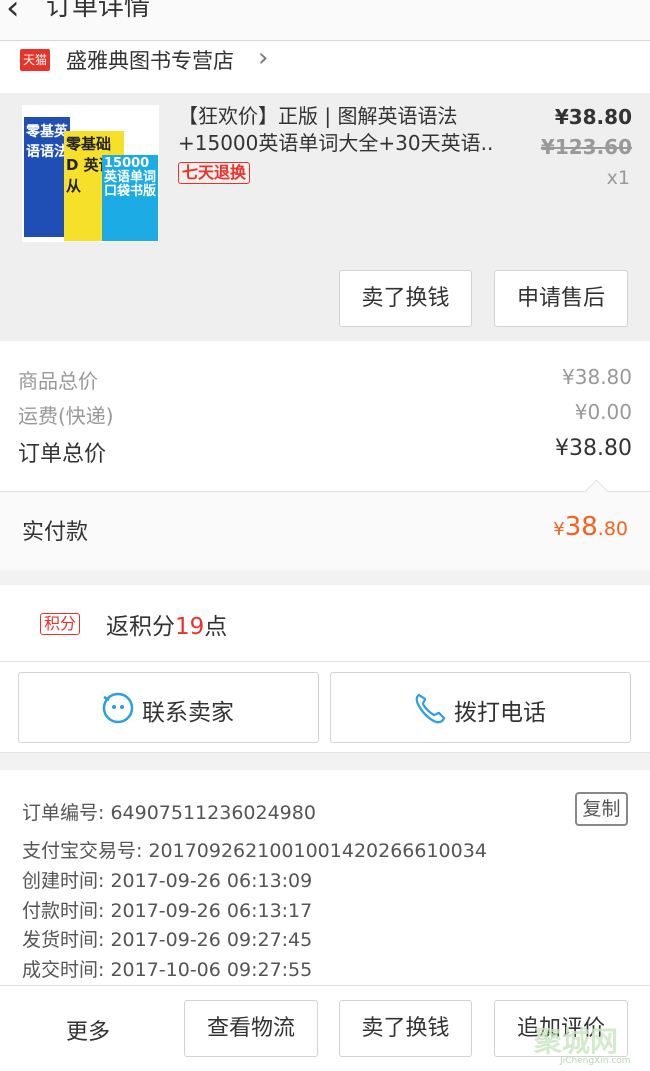 Image resolution: width=650 pixels, height=1071 pixels. What do you see at coordinates (214, 173) in the screenshot?
I see `seven-day-return-badge: 七天退换` at bounding box center [214, 173].